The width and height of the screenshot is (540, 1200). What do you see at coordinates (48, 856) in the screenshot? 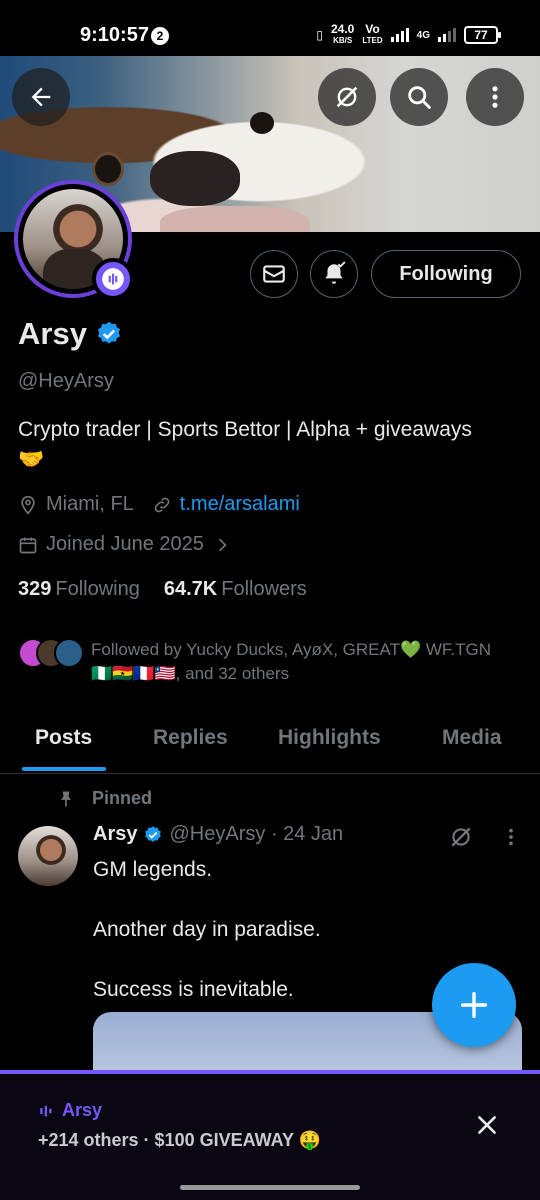
I see `post-author-avatar` at bounding box center [48, 856].